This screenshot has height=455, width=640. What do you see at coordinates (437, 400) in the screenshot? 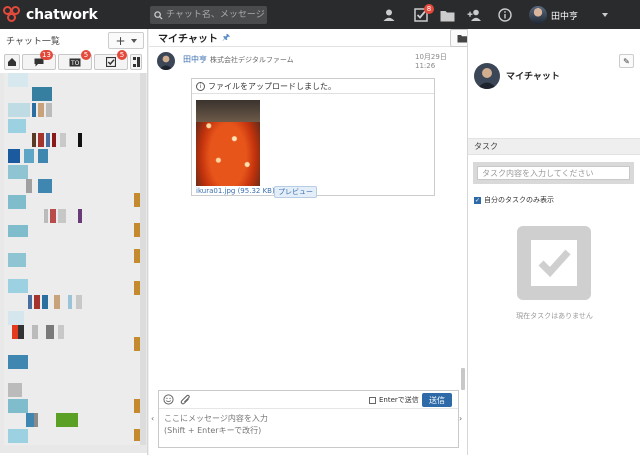
I see `send-button: 送信` at bounding box center [437, 400].